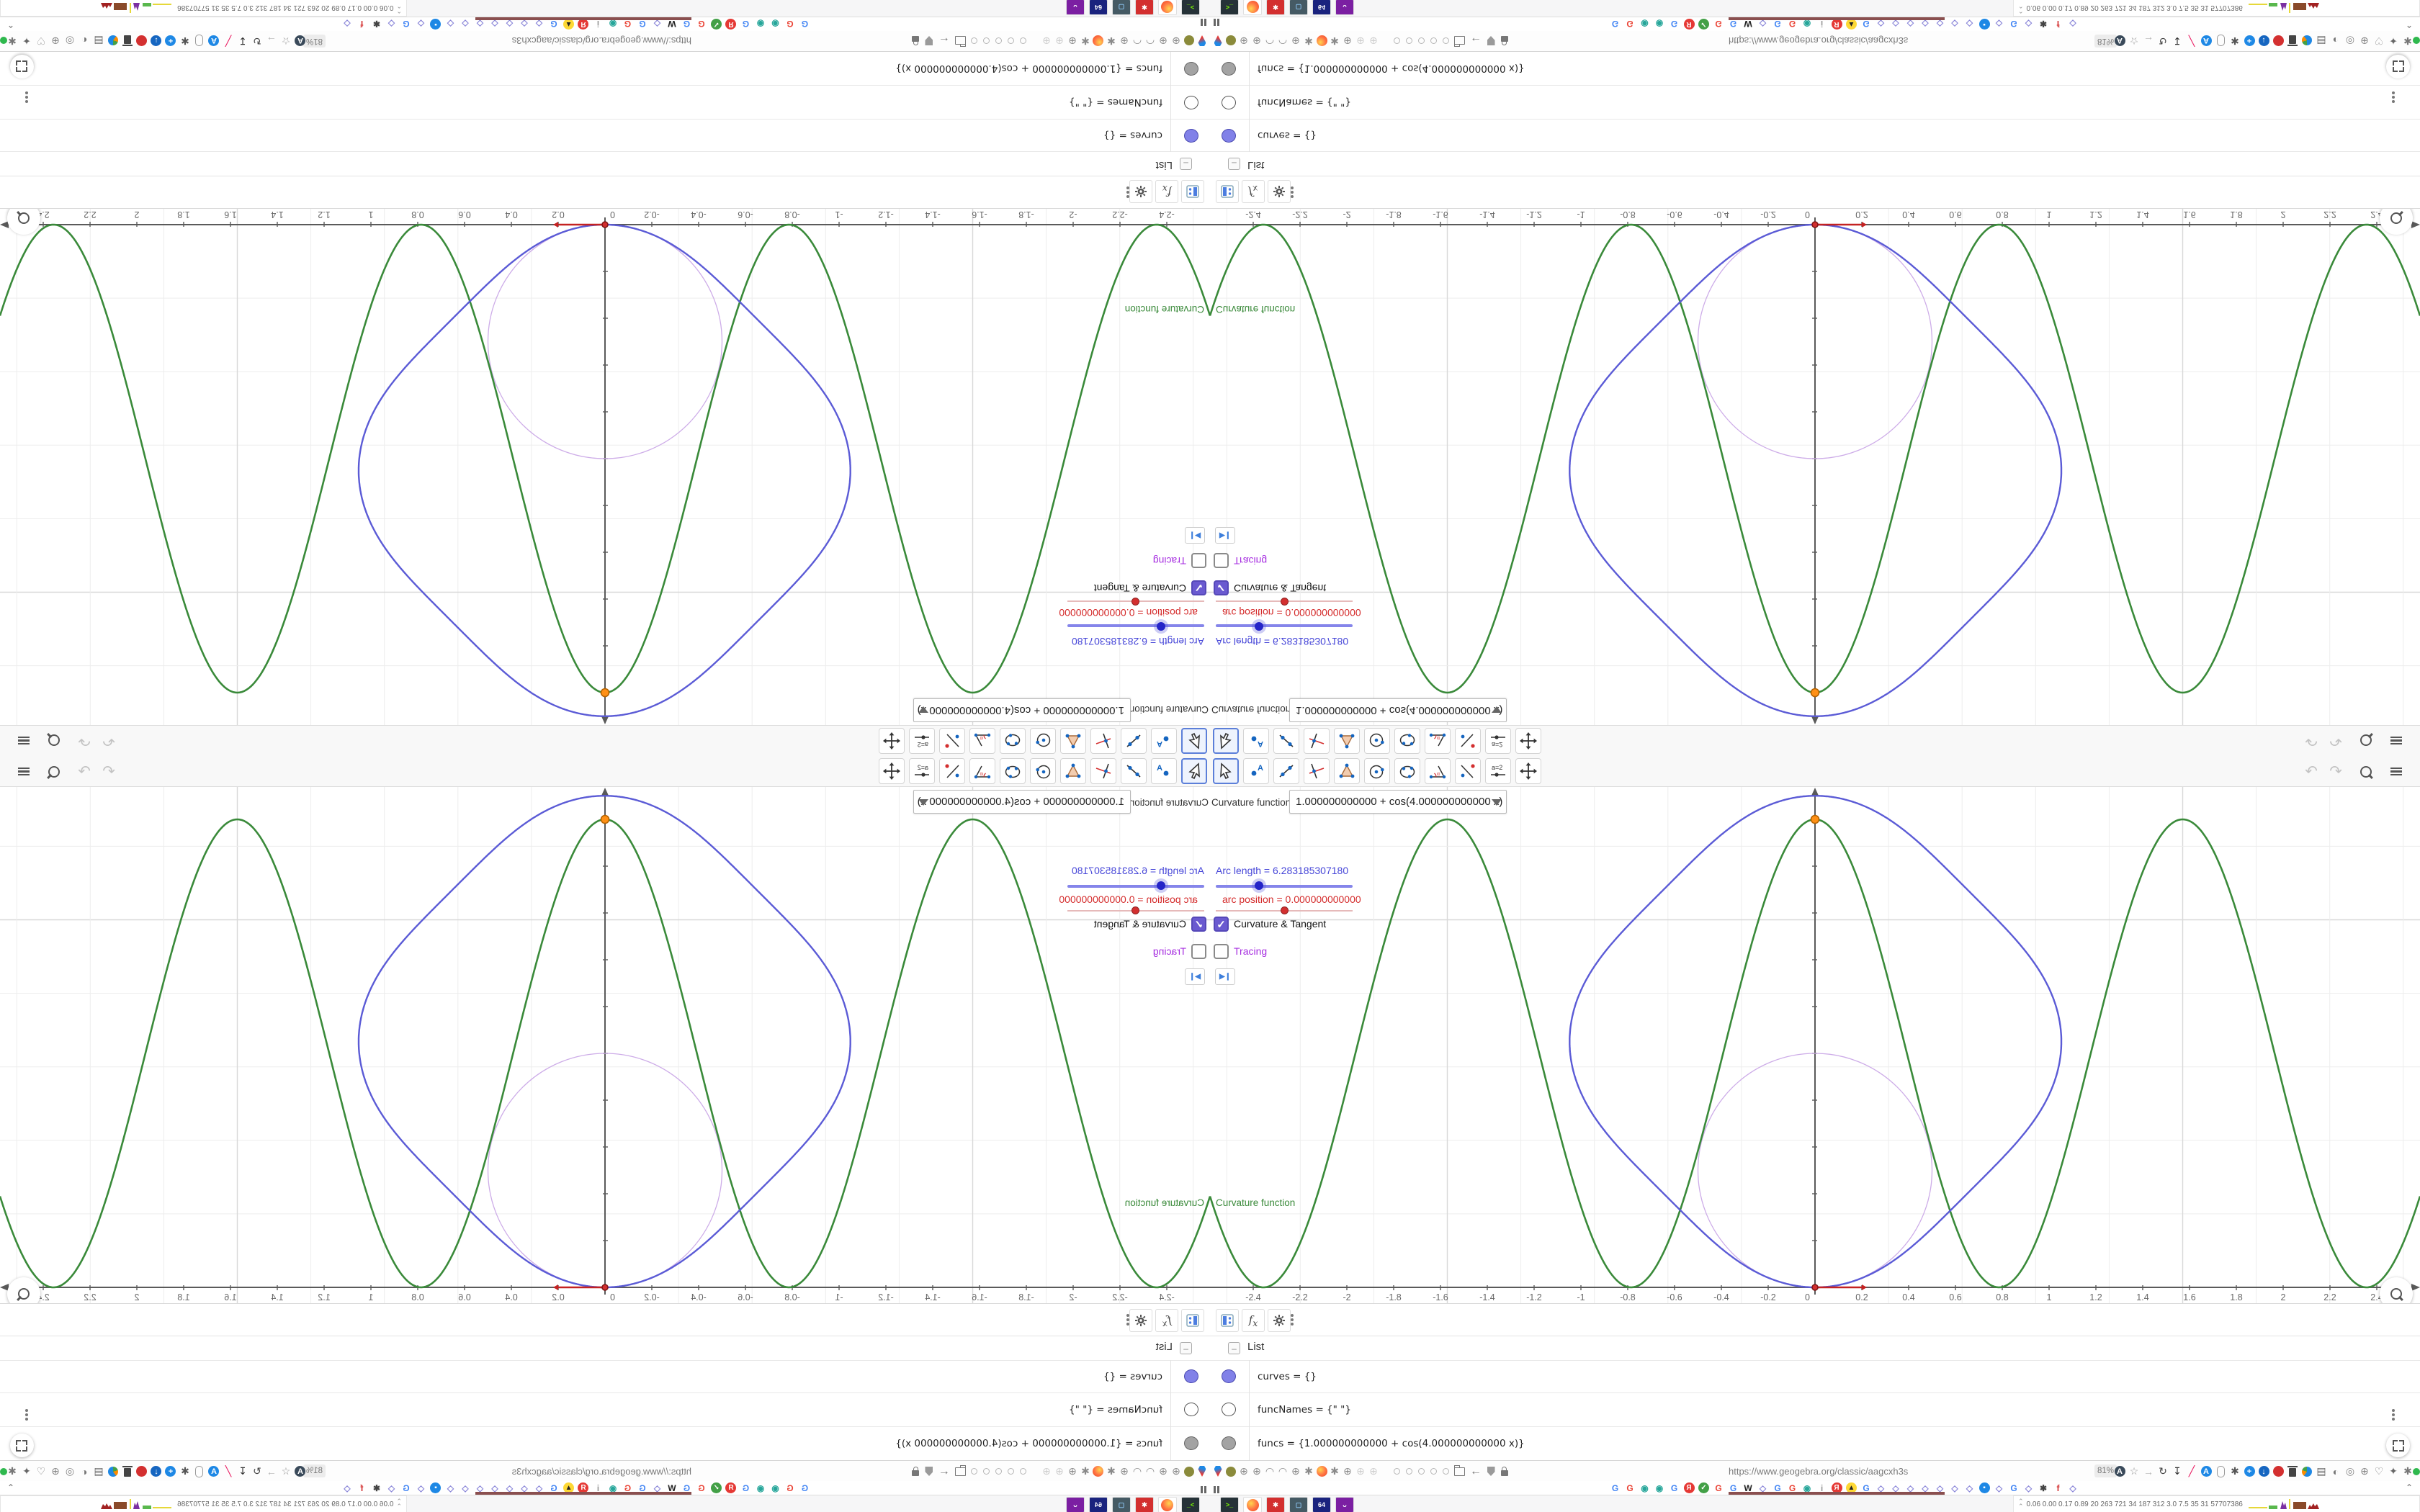  I want to click on search-icon, so click(2366, 771).